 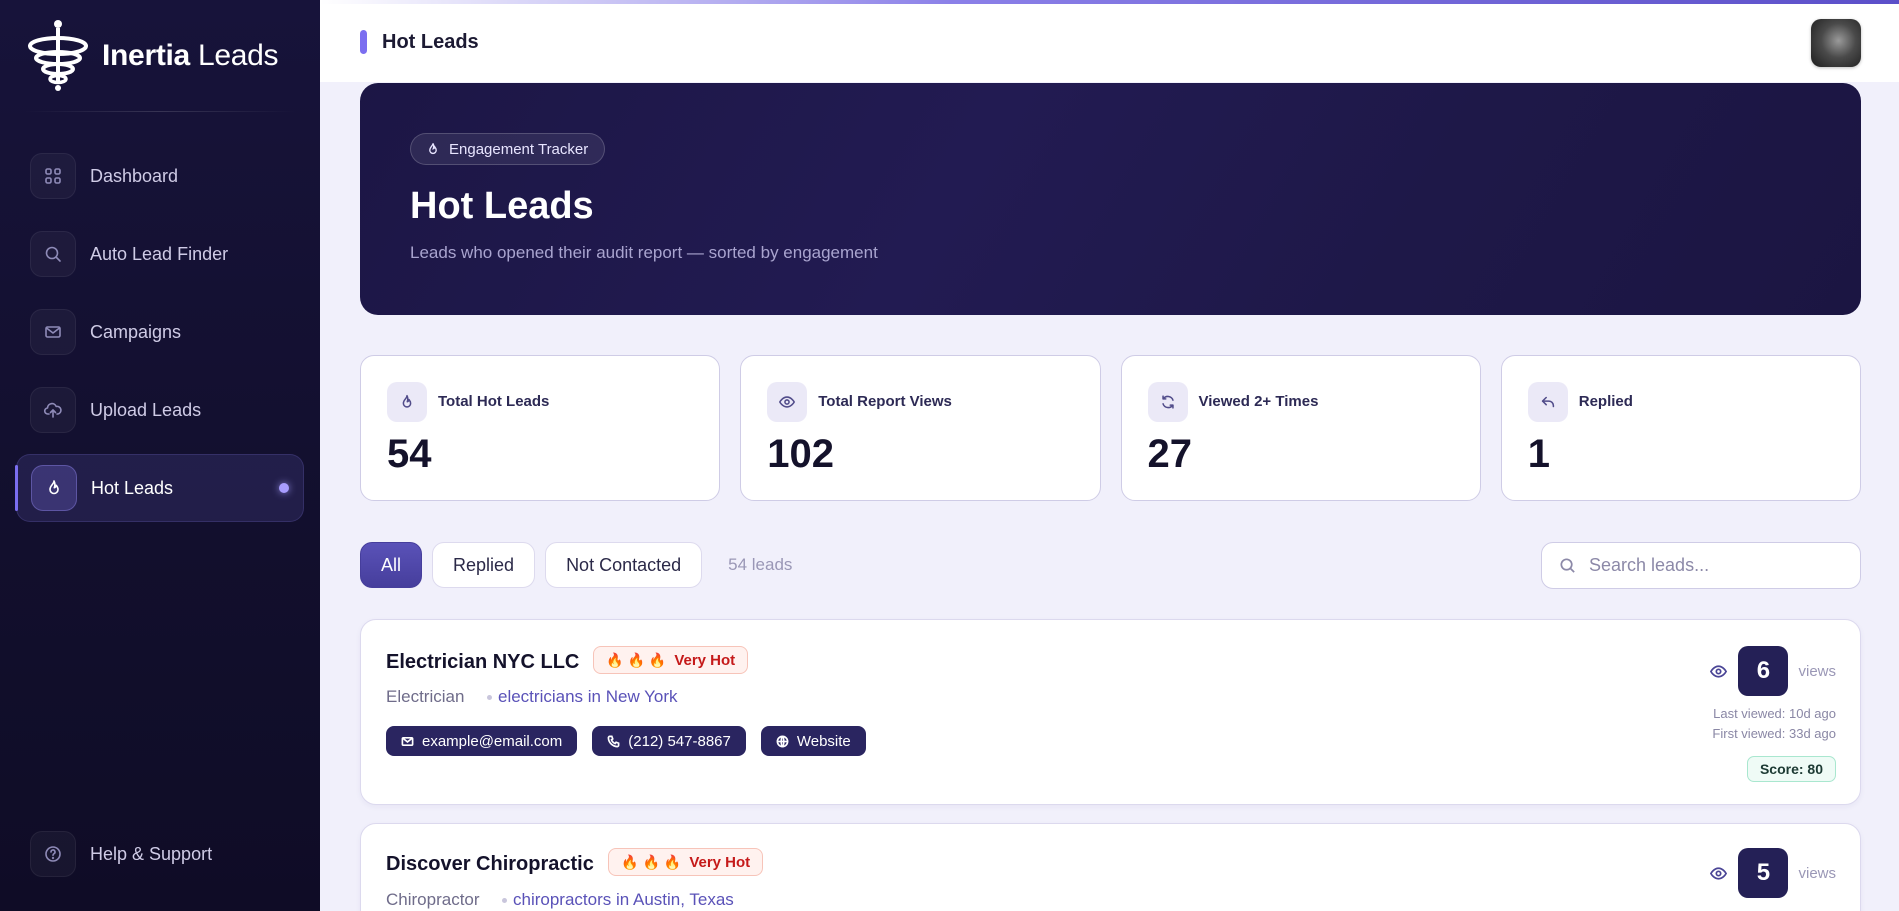 I want to click on refresh-icon, so click(x=1167, y=402).